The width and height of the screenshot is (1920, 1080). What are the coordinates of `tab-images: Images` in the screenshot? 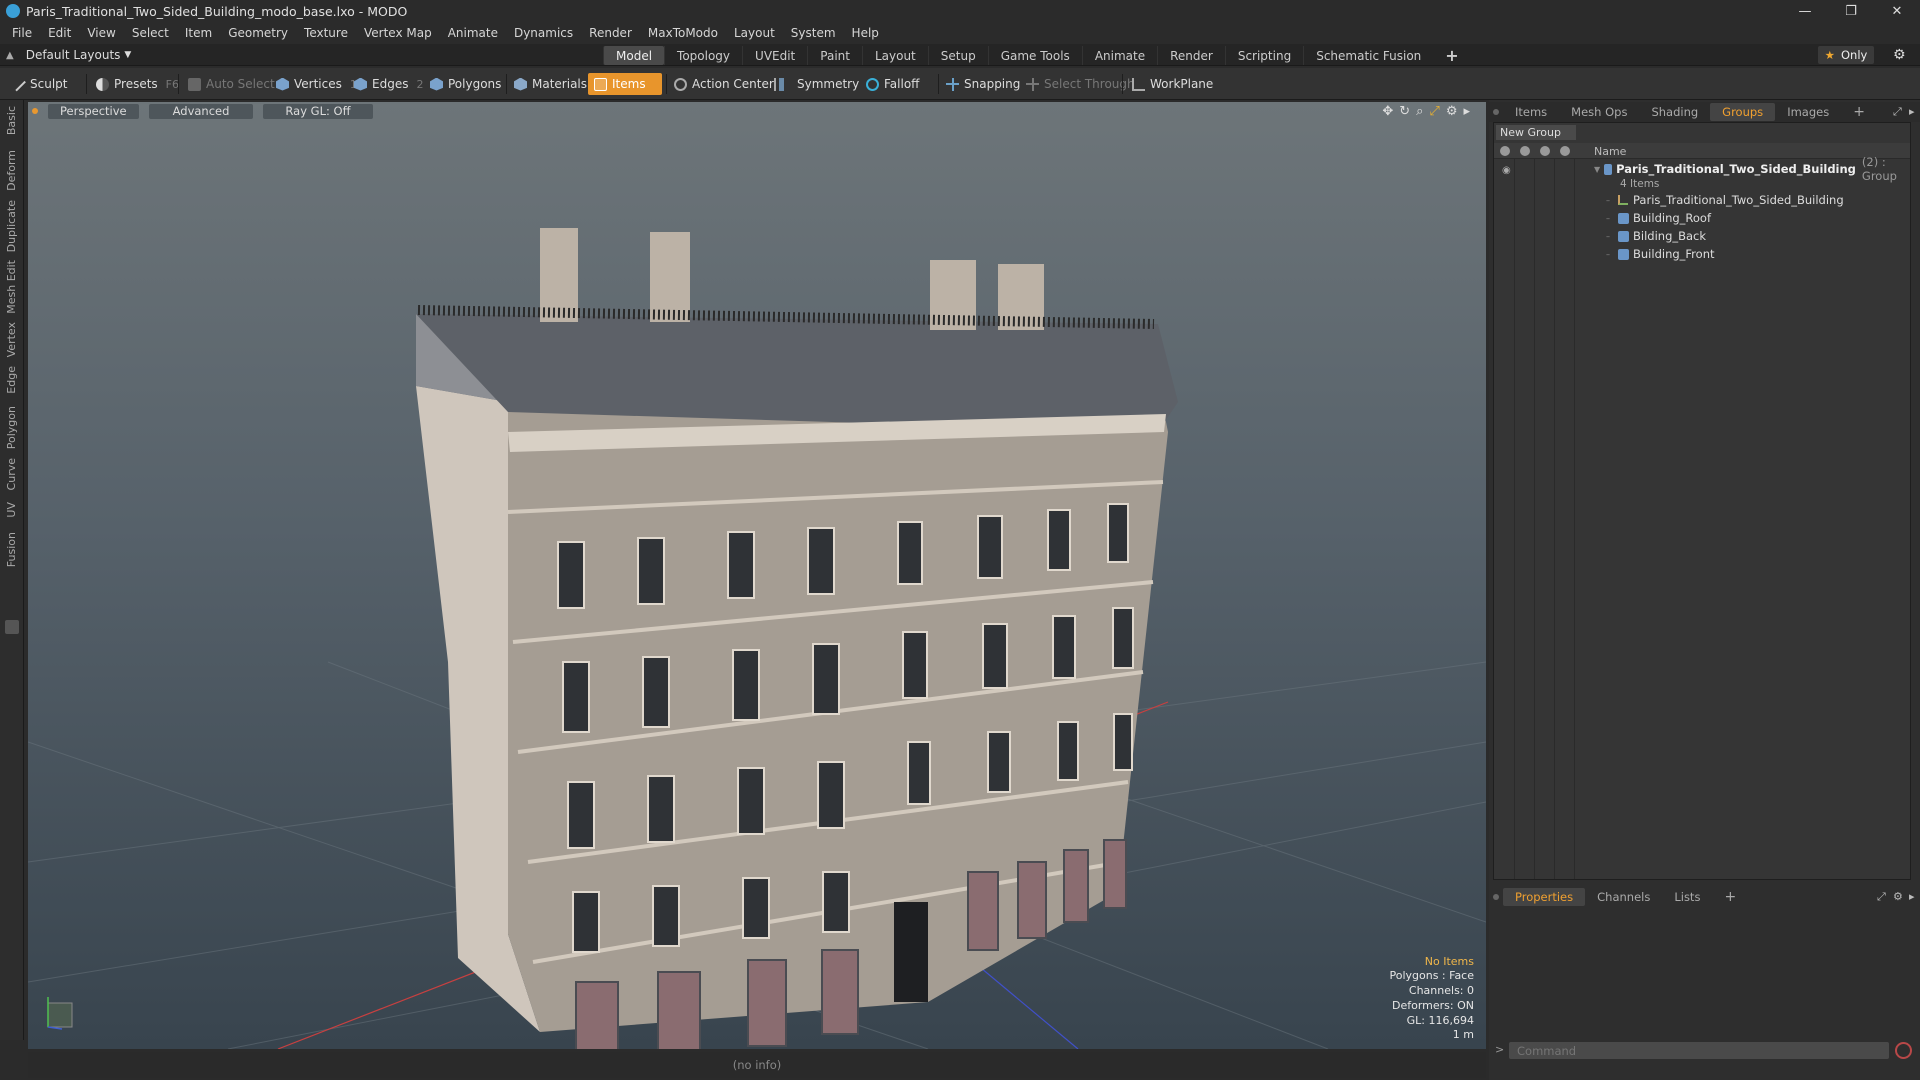 It's located at (1808, 112).